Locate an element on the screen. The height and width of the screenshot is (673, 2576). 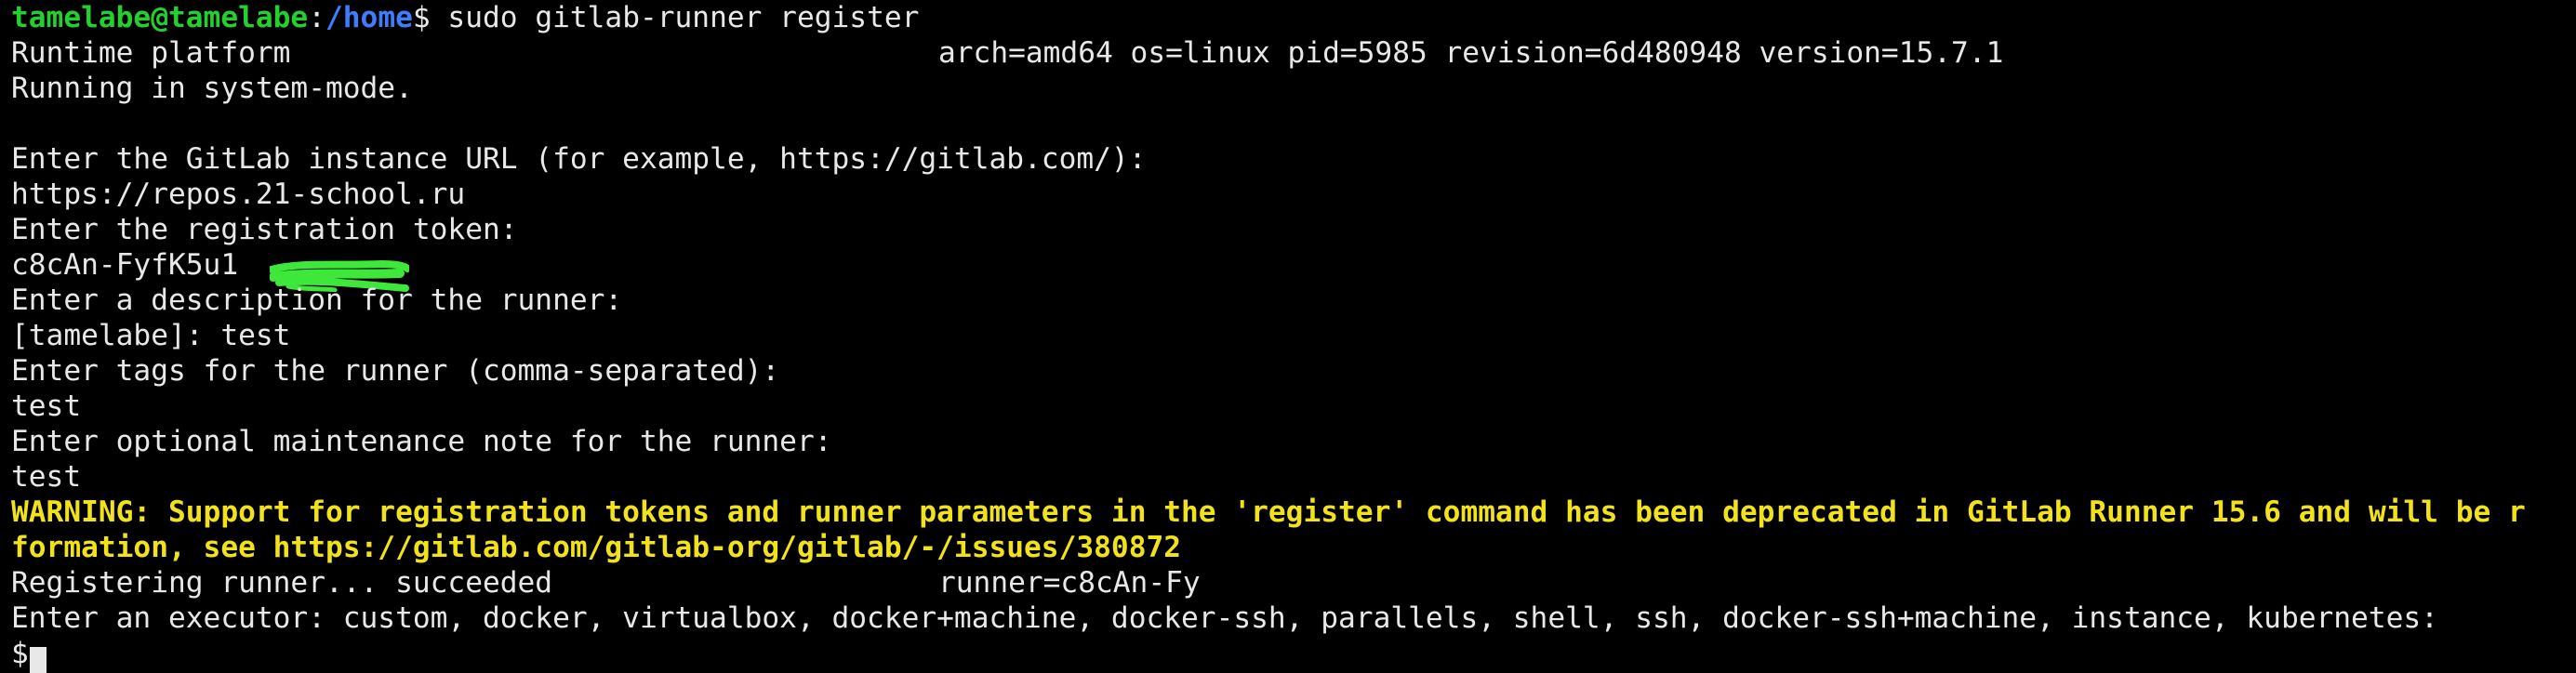
url-value: https://repos.21-school.ru is located at coordinates (238, 194).